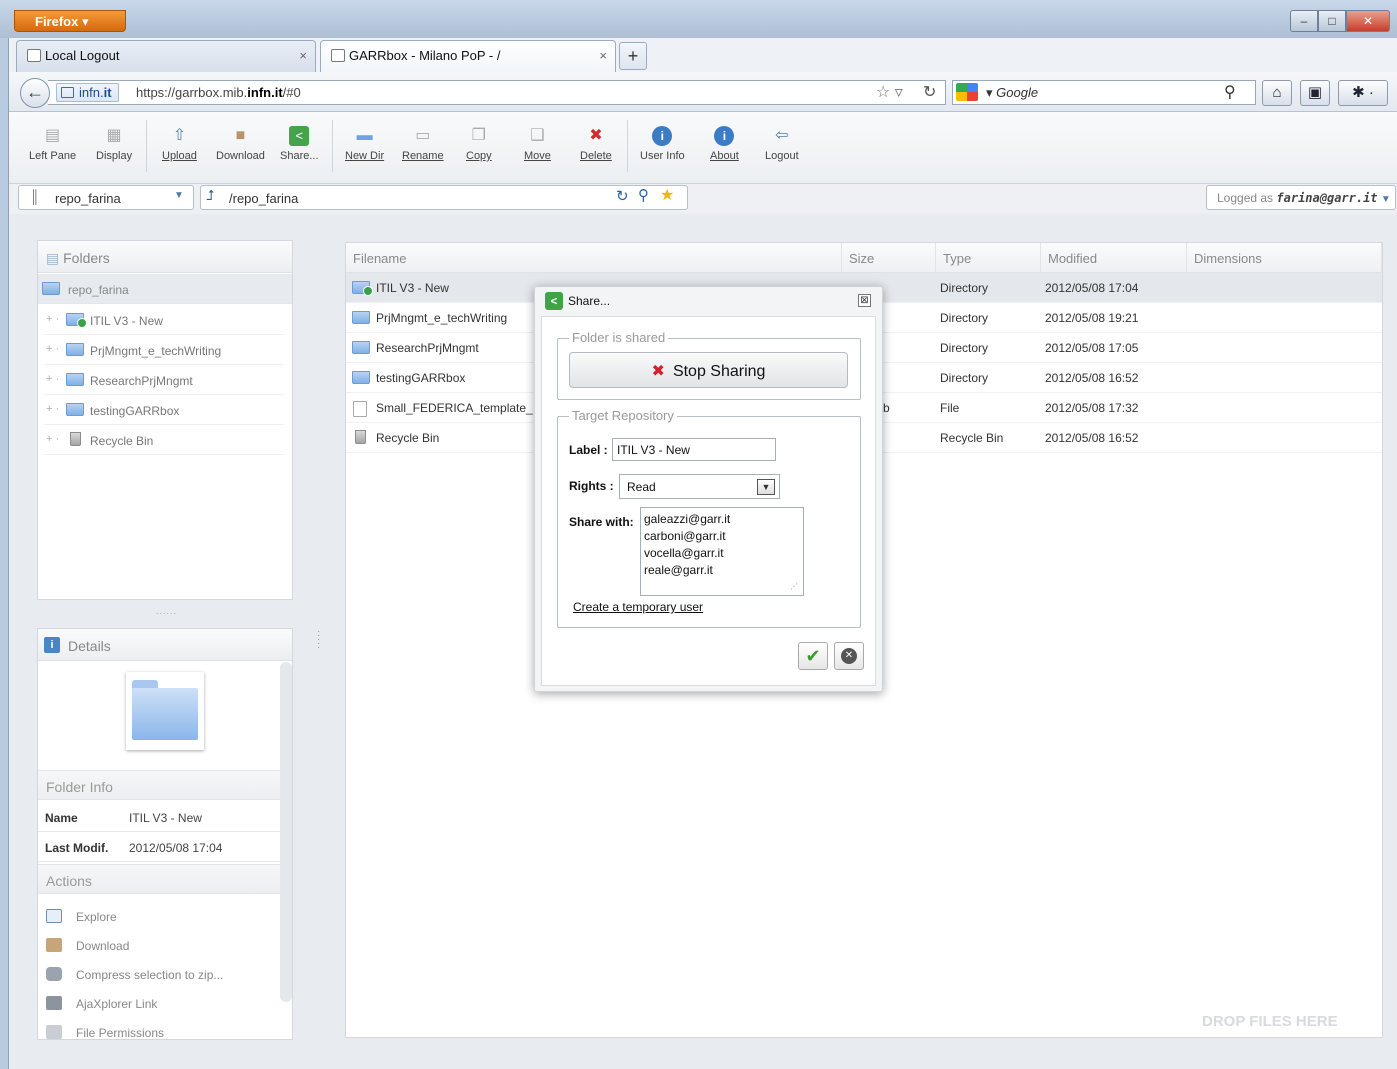  Describe the element at coordinates (1363, 93) in the screenshot. I see `extension-button: ✱ ·` at that location.